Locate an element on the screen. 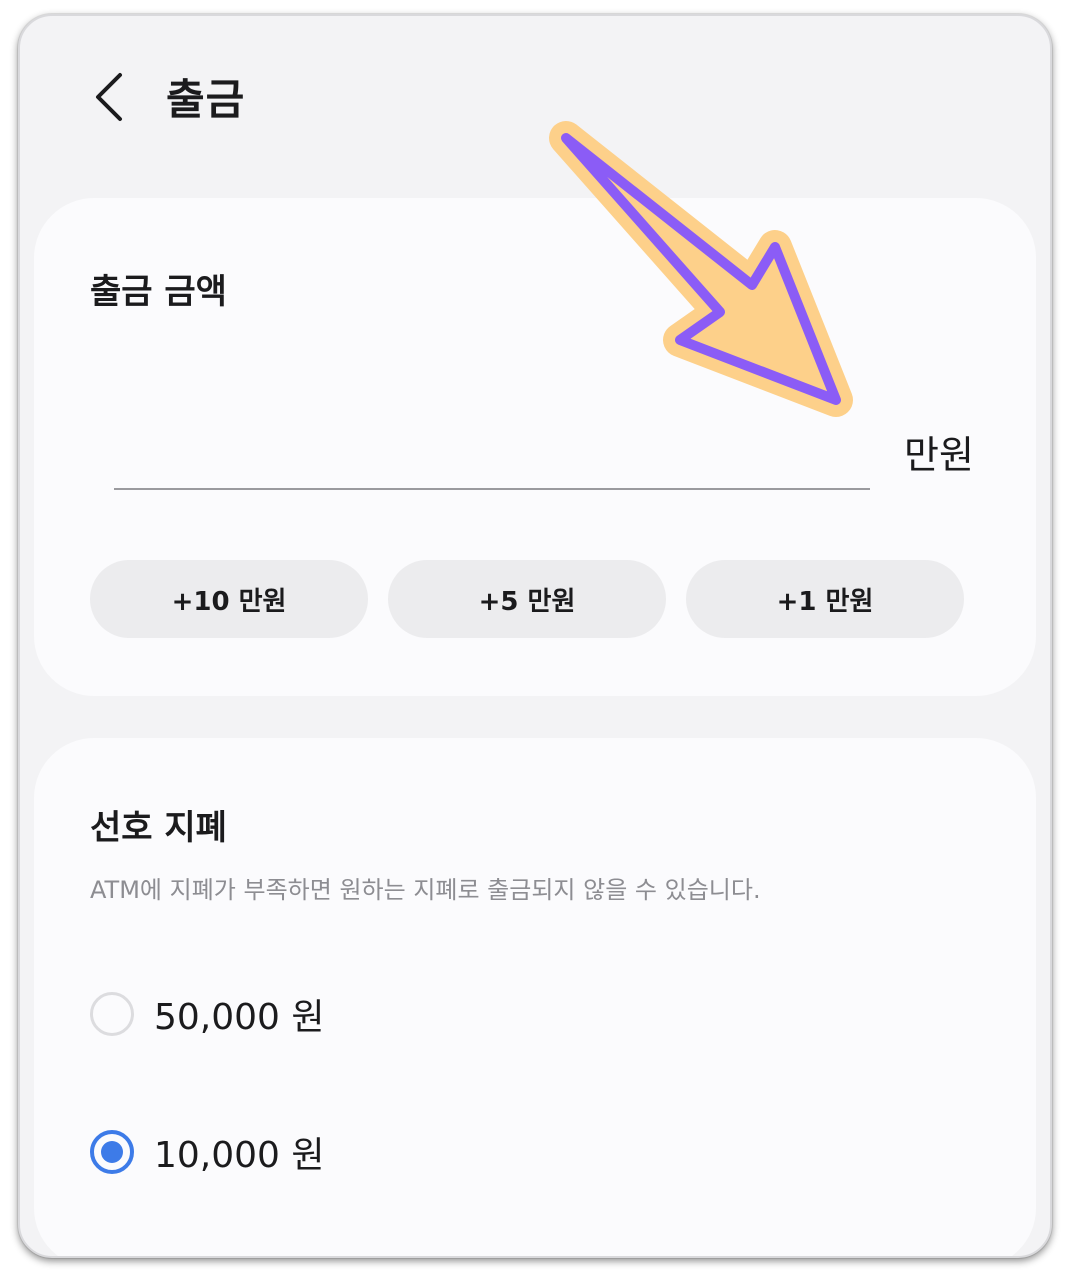  radio-option-10000: 10,000 원 is located at coordinates (207, 1152).